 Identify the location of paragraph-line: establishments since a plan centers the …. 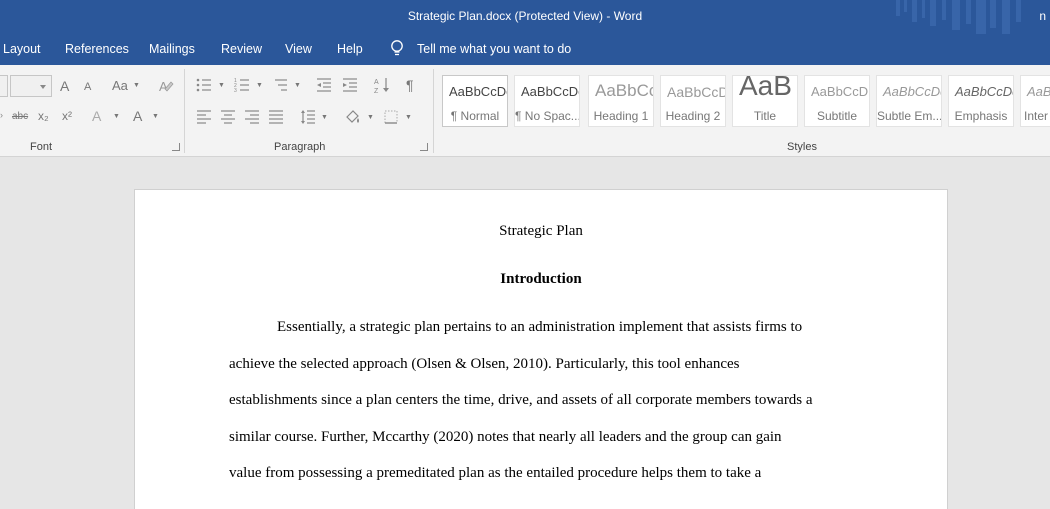
(521, 400).